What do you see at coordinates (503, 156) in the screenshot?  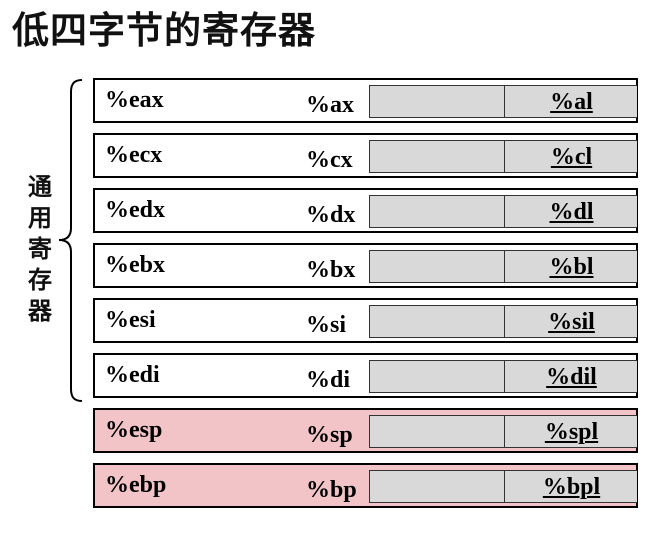 I see `register-low-bytes-box: %cl` at bounding box center [503, 156].